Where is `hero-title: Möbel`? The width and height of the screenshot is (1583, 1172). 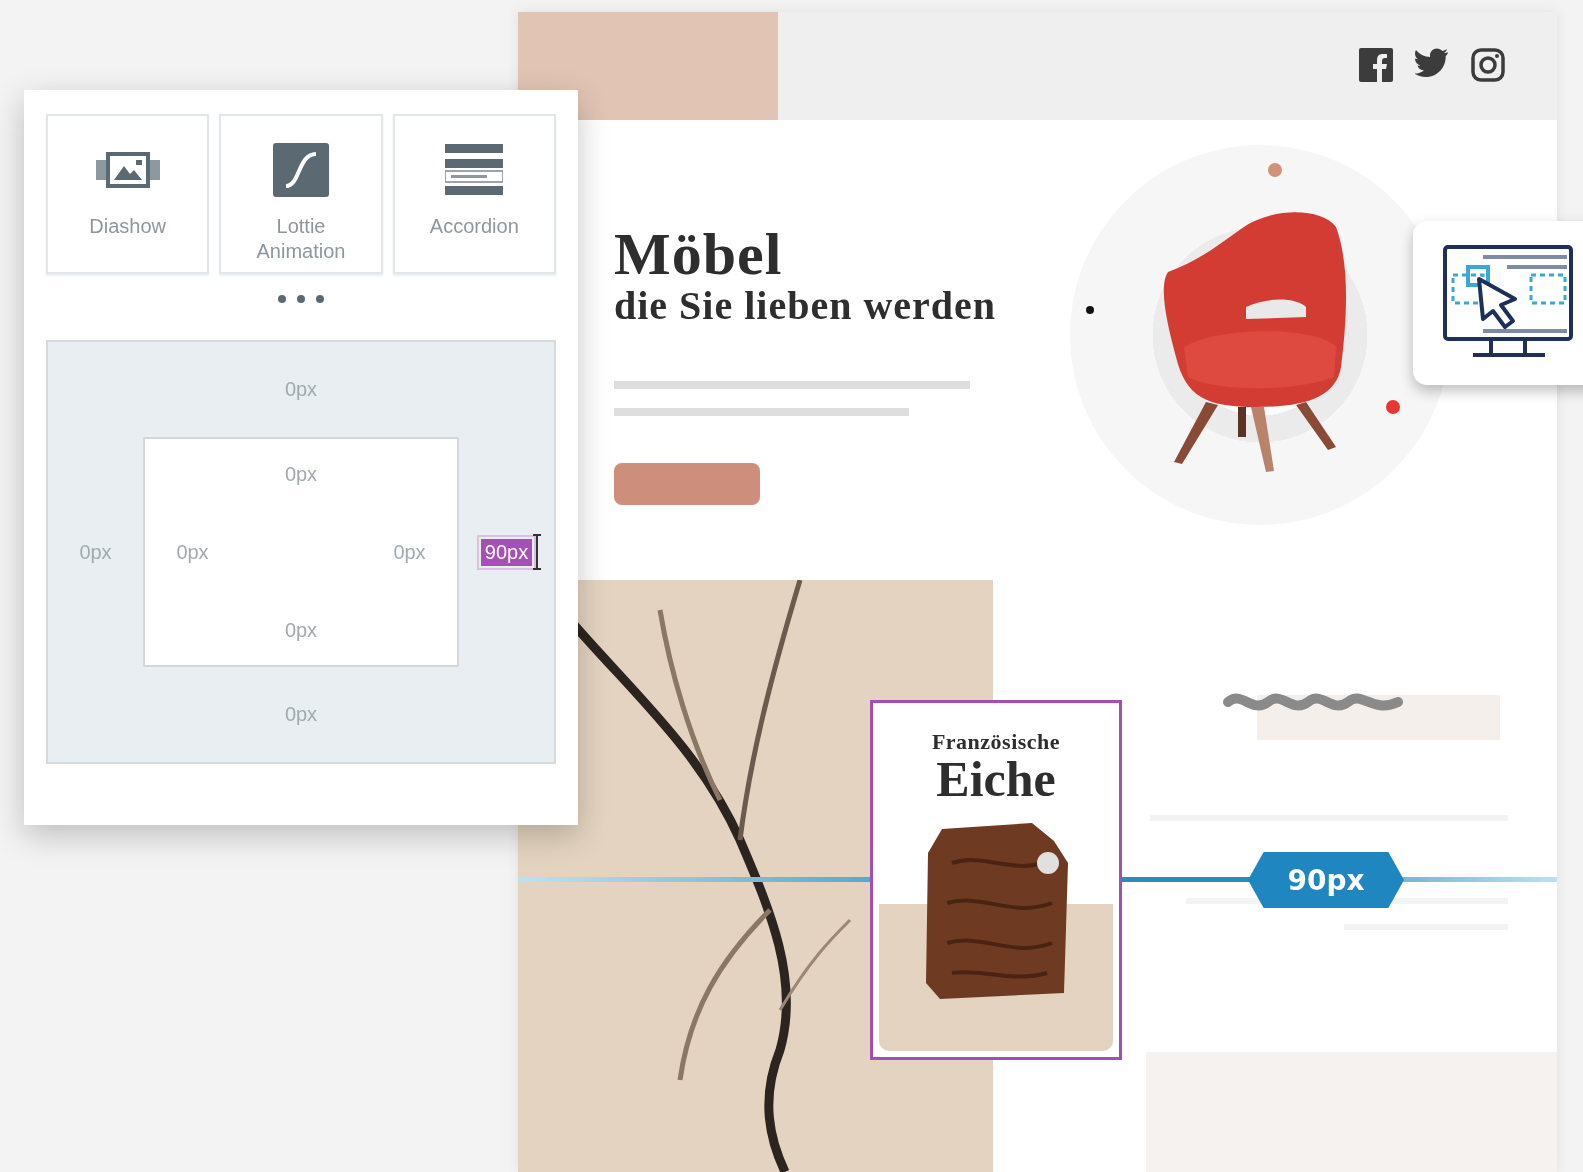 hero-title: Möbel is located at coordinates (699, 254).